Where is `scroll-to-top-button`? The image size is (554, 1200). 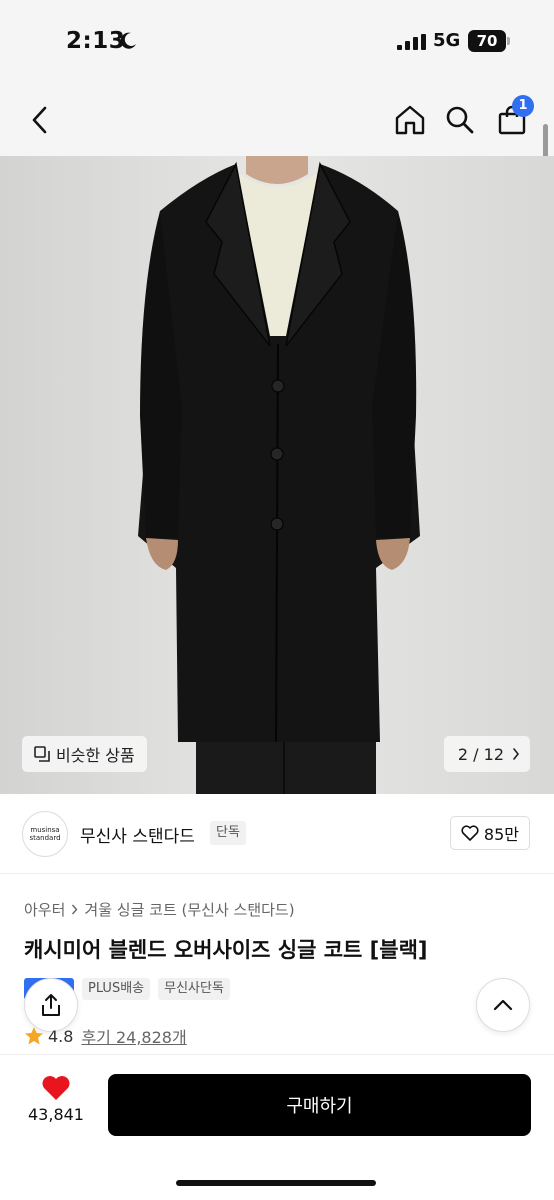
scroll-to-top-button is located at coordinates (503, 1005).